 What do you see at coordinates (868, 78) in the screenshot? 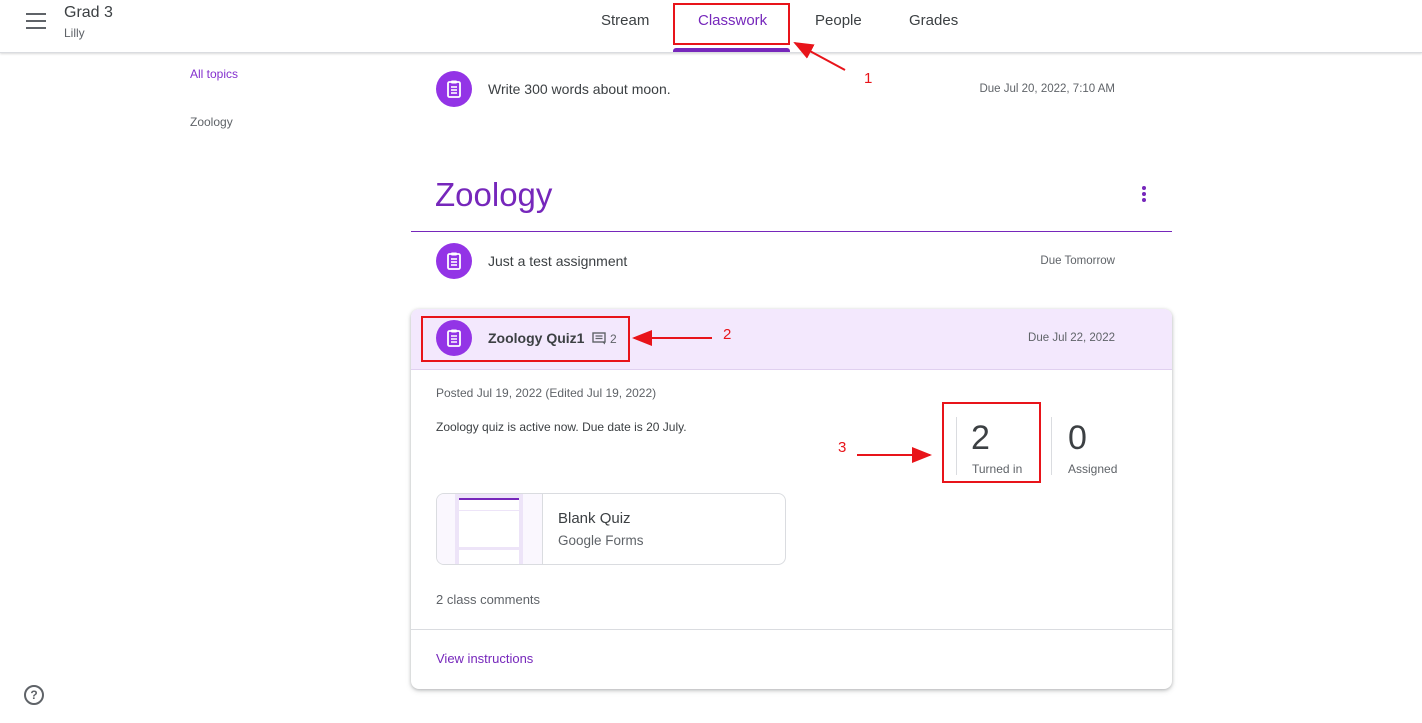
I see `annotation-number-1: 1` at bounding box center [868, 78].